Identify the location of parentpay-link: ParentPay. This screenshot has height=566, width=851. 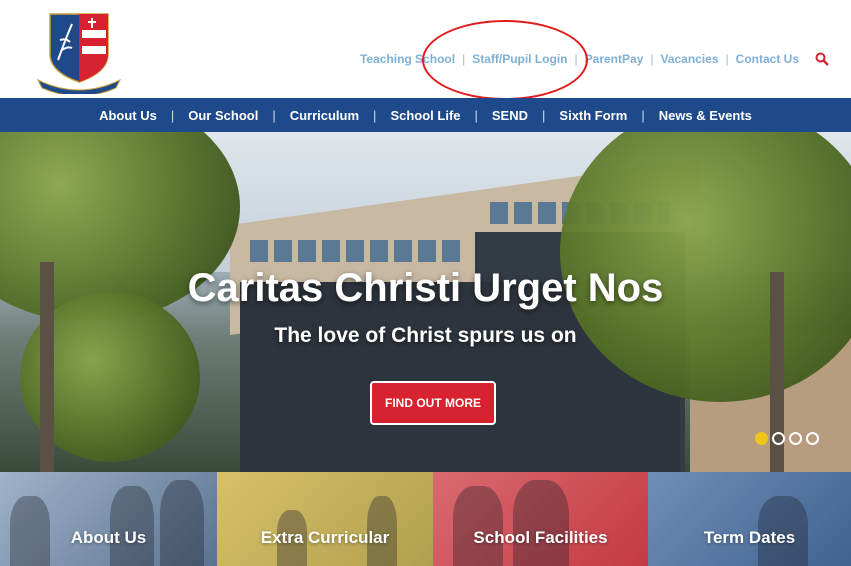
(614, 59).